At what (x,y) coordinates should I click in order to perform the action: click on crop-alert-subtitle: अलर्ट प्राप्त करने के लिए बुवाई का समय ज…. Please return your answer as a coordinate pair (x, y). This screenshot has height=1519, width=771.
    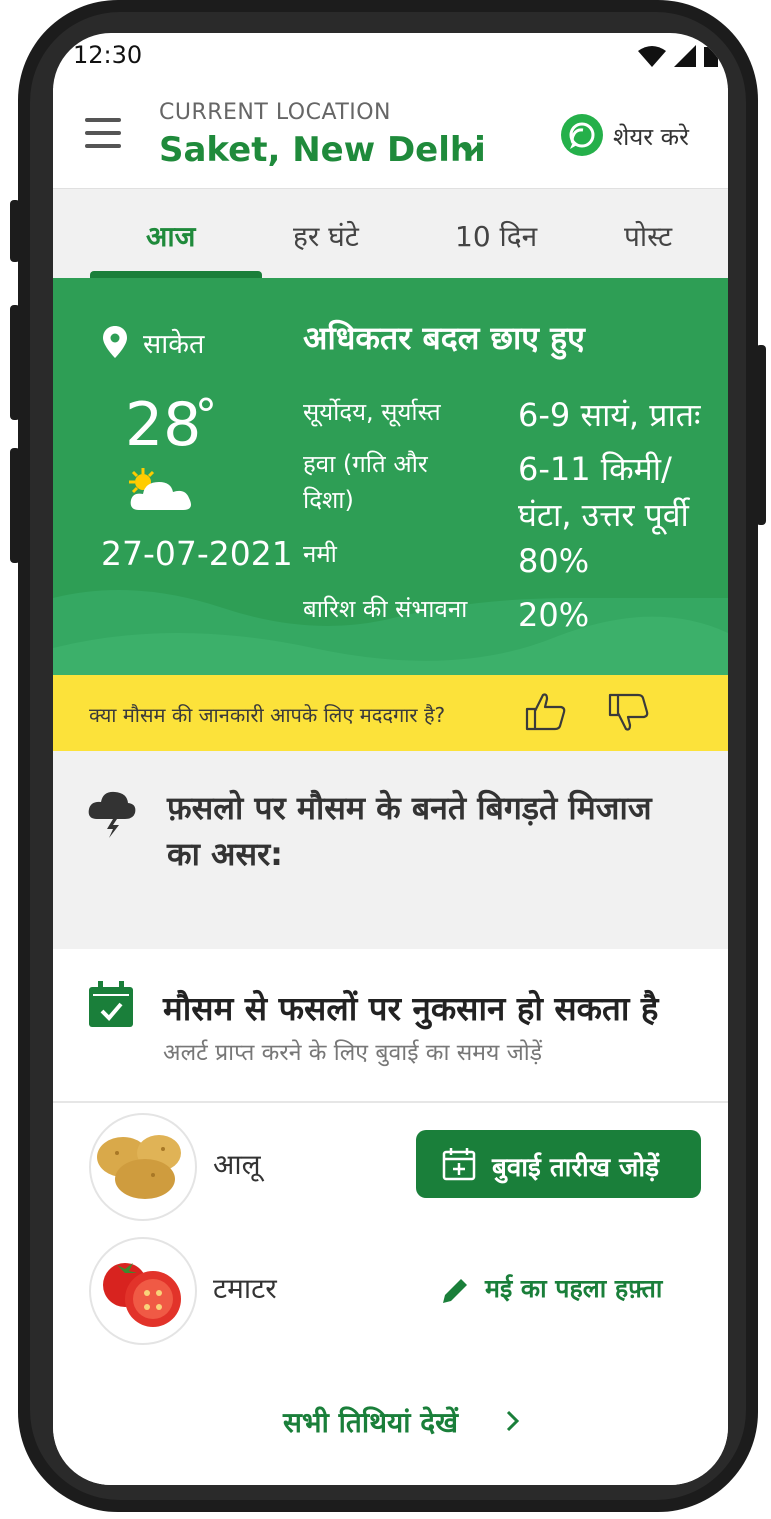
    Looking at the image, I should click on (353, 1053).